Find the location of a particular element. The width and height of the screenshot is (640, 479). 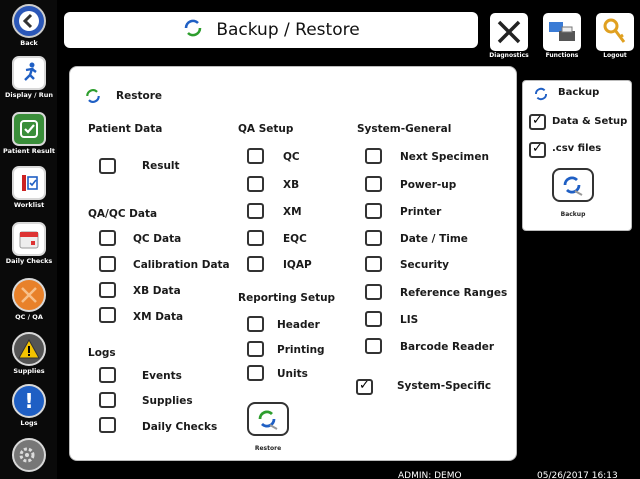

diagnostics-button: Diagnostics is located at coordinates (509, 37).